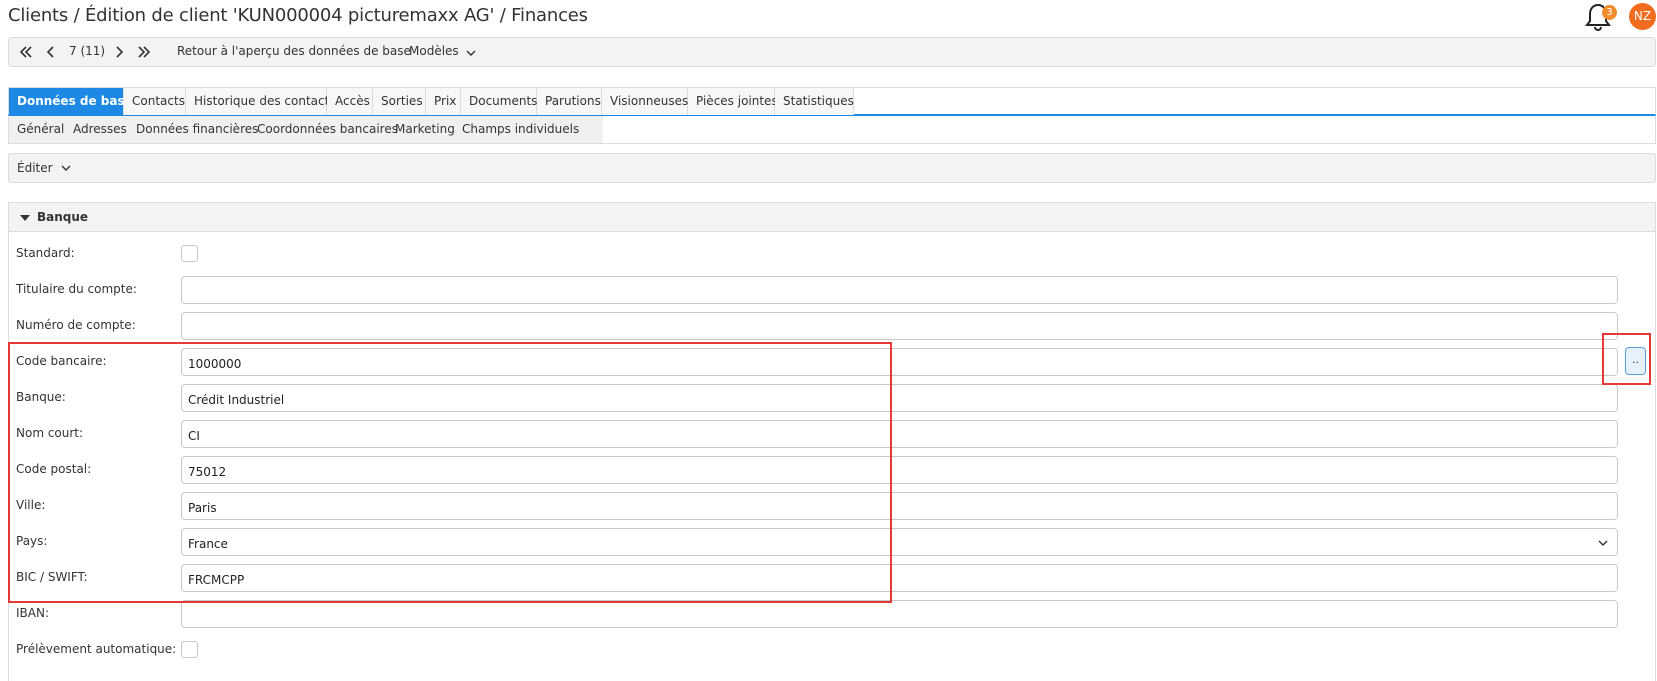 The height and width of the screenshot is (681, 1657). What do you see at coordinates (350, 101) in the screenshot?
I see `tab-acces: Accès` at bounding box center [350, 101].